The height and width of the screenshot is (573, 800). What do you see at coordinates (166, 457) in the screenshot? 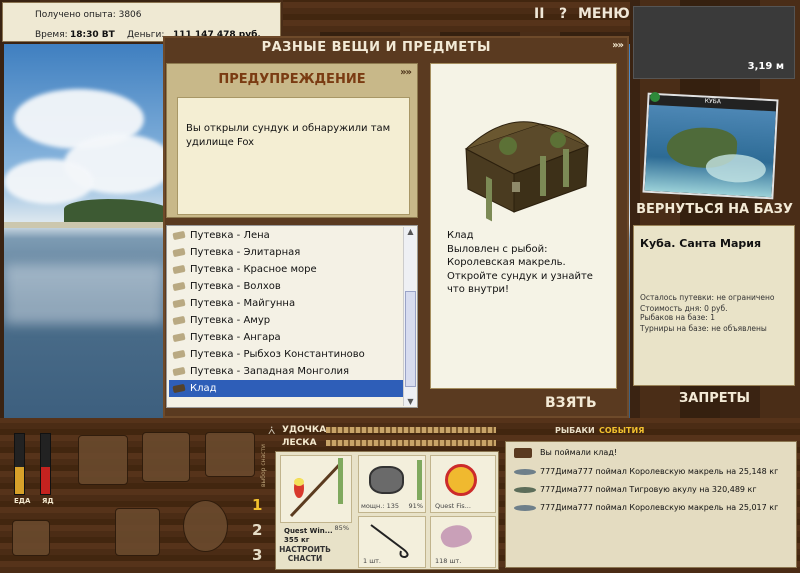
I see `tackle-box-icon` at bounding box center [166, 457].